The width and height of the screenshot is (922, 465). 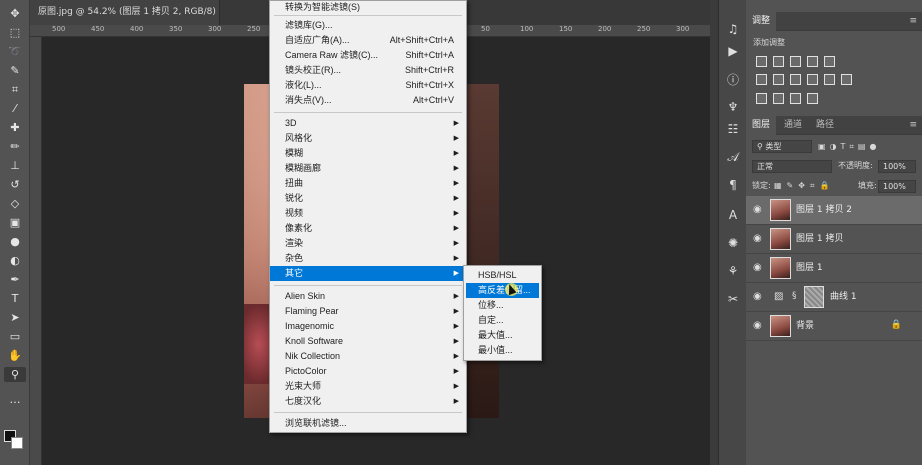 I want to click on eraser-tool-icon: ◇, so click(x=15, y=203).